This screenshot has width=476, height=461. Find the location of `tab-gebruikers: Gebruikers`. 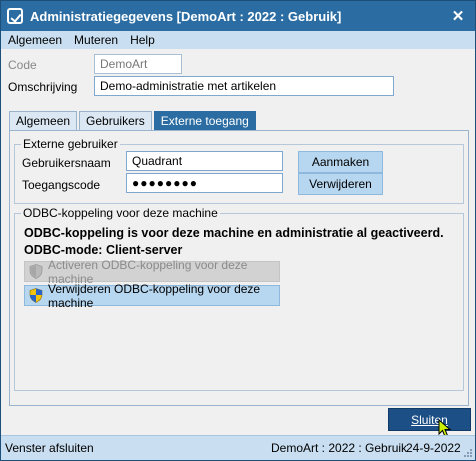

tab-gebruikers: Gebruikers is located at coordinates (115, 120).